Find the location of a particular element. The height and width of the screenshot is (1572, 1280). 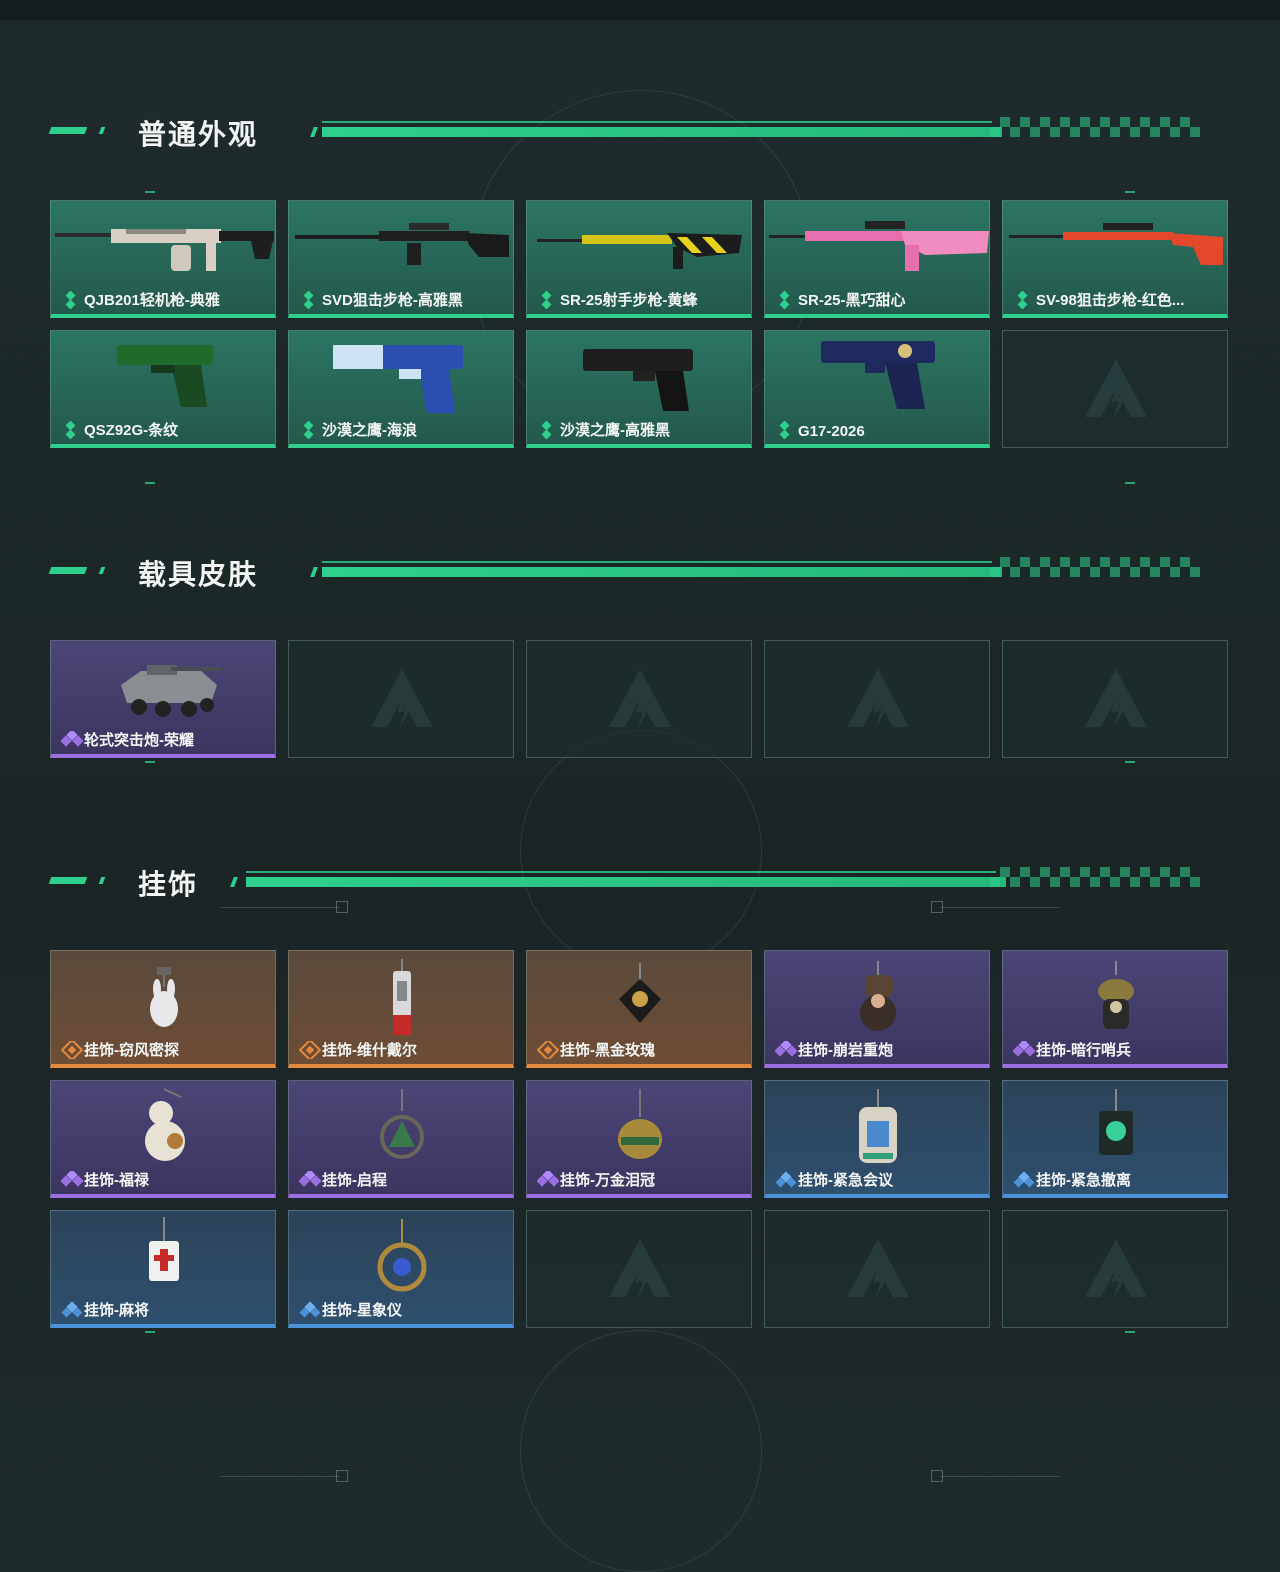

card-label: 挂饰-维什戴尔 is located at coordinates (369, 1050).